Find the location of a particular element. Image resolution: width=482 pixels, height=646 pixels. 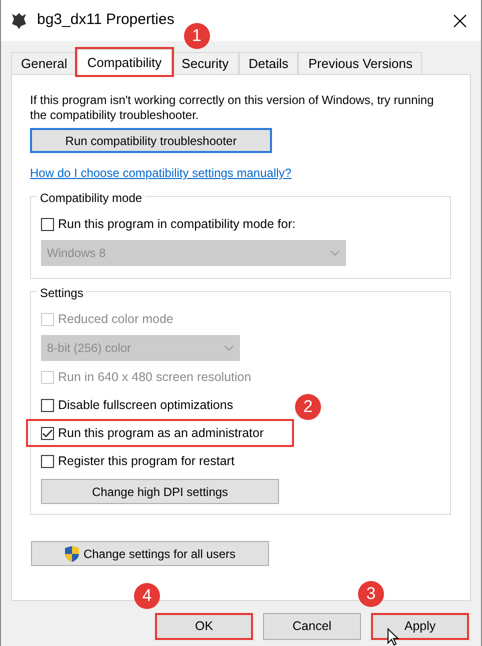

dialog-button: Cancel is located at coordinates (312, 626).